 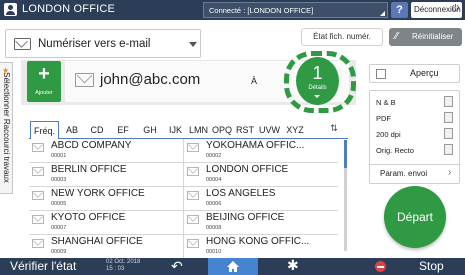 What do you see at coordinates (415, 217) in the screenshot?
I see `start-button: Départ` at bounding box center [415, 217].